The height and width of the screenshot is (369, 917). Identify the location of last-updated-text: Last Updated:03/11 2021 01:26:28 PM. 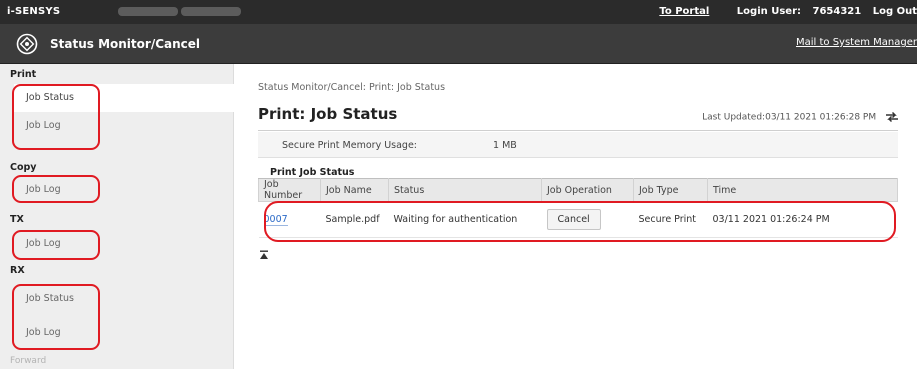
(789, 117).